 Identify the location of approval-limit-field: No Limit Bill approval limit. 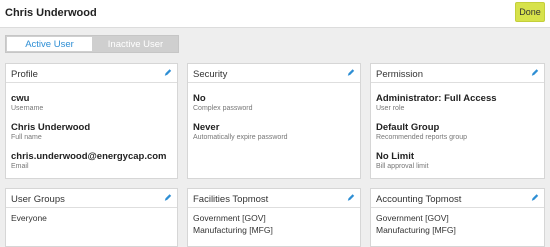
(402, 160).